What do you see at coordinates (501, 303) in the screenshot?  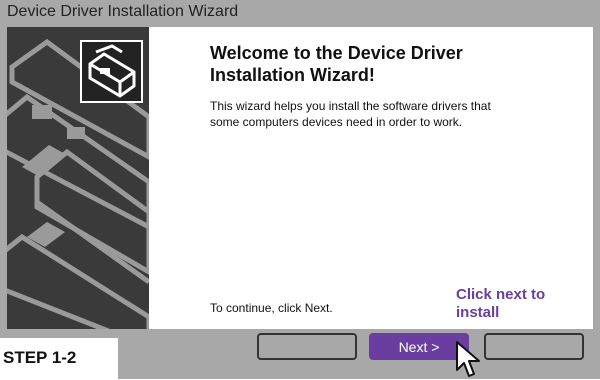 I see `click-next-hint: Click next to install` at bounding box center [501, 303].